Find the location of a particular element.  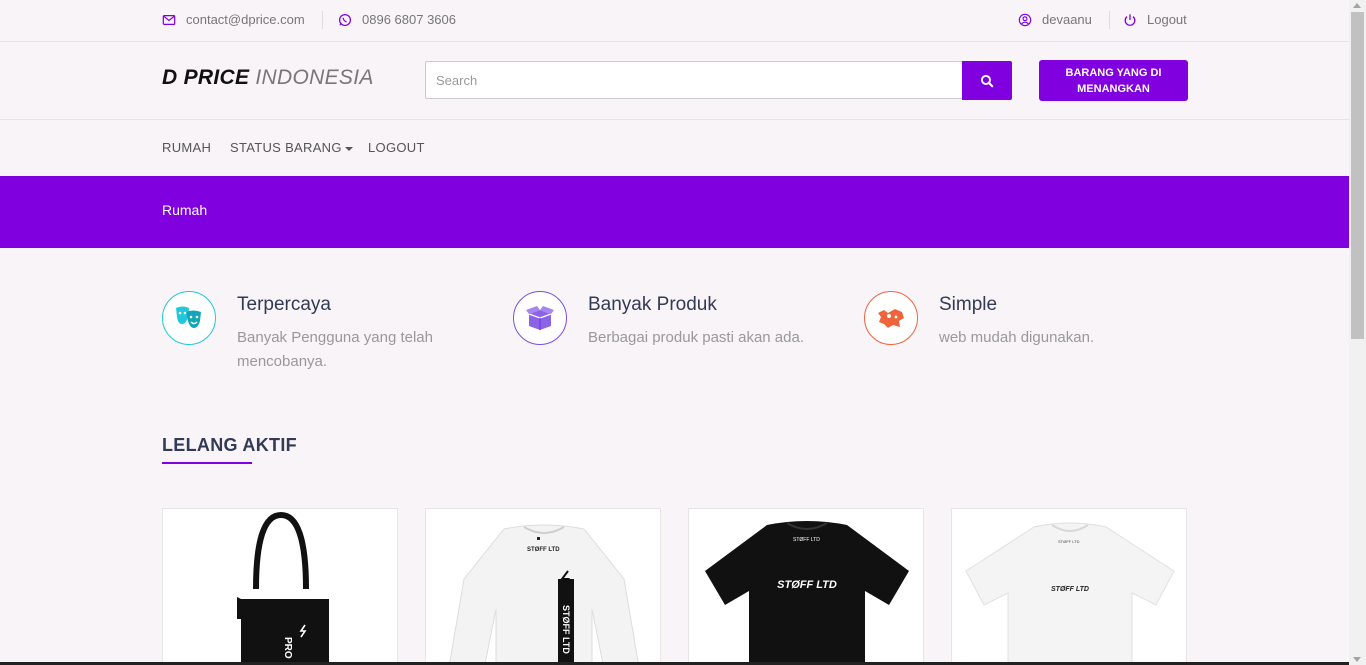

longsleeve-sleeve-print: STØFF LTD is located at coordinates (566, 629).